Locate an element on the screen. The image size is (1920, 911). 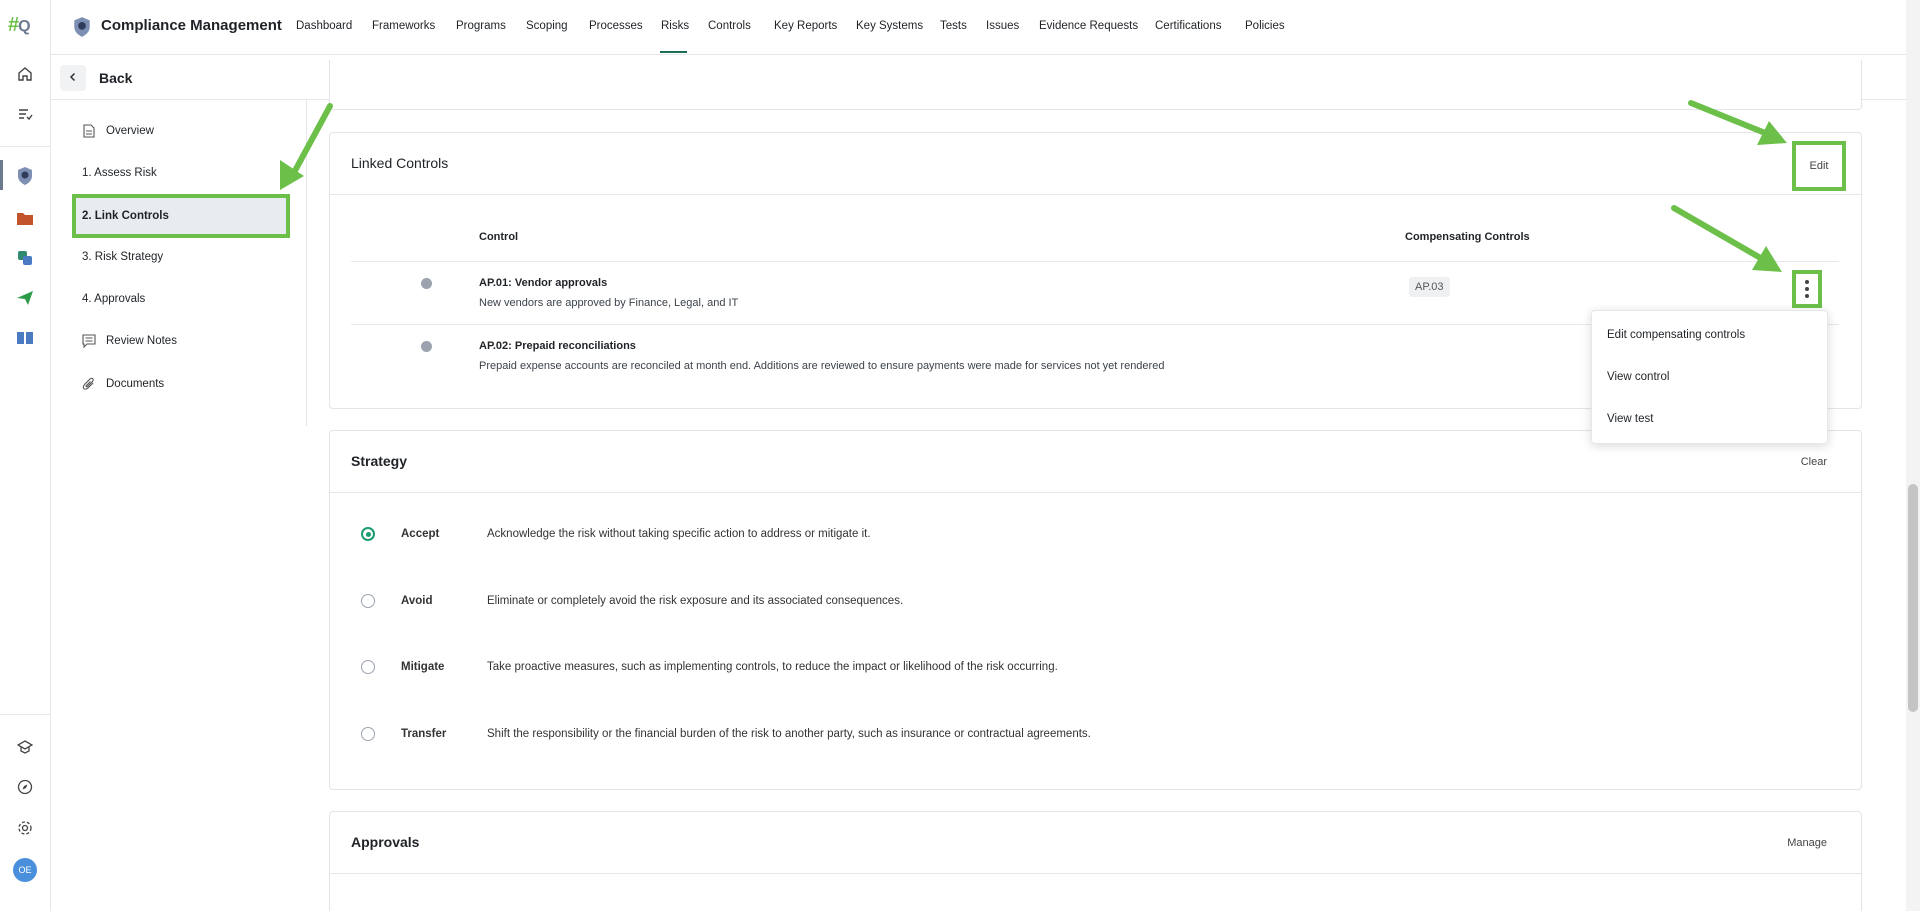
sidebar-item-assess-risk: 1. Assess Risk is located at coordinates (178, 173).